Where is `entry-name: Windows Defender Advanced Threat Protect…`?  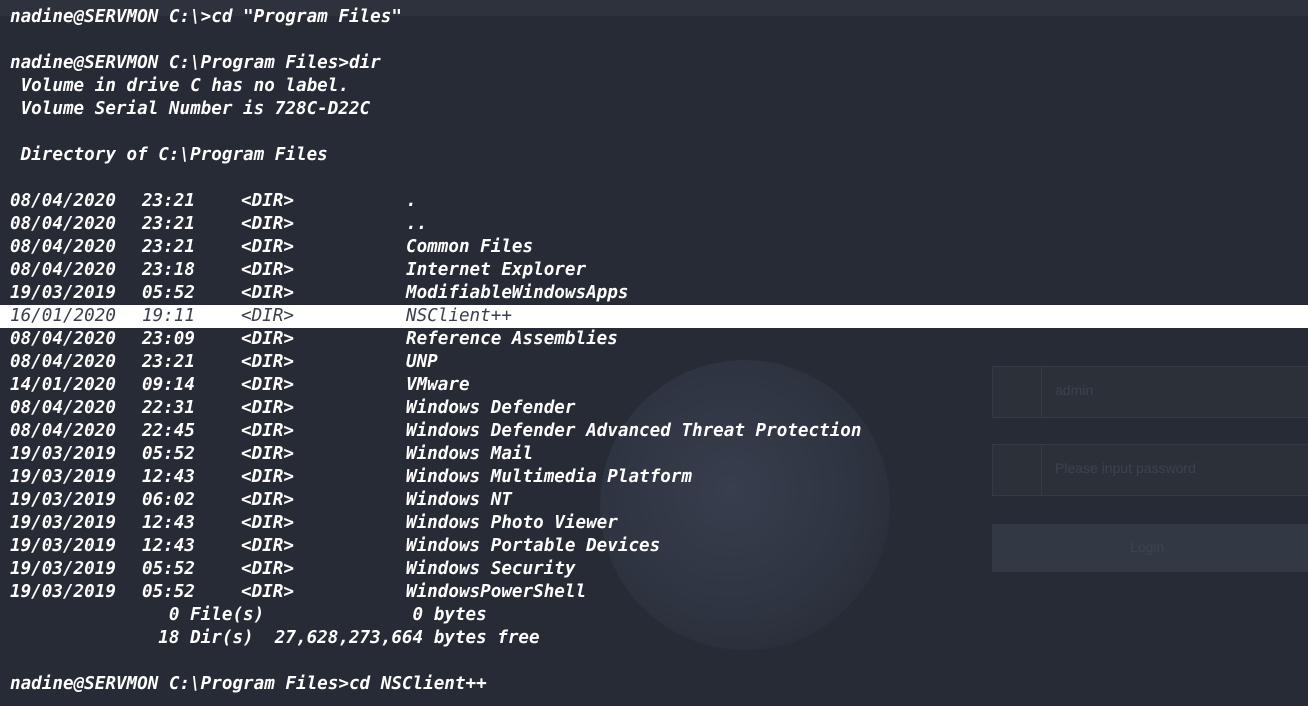
entry-name: Windows Defender Advanced Threat Protect… is located at coordinates (634, 431).